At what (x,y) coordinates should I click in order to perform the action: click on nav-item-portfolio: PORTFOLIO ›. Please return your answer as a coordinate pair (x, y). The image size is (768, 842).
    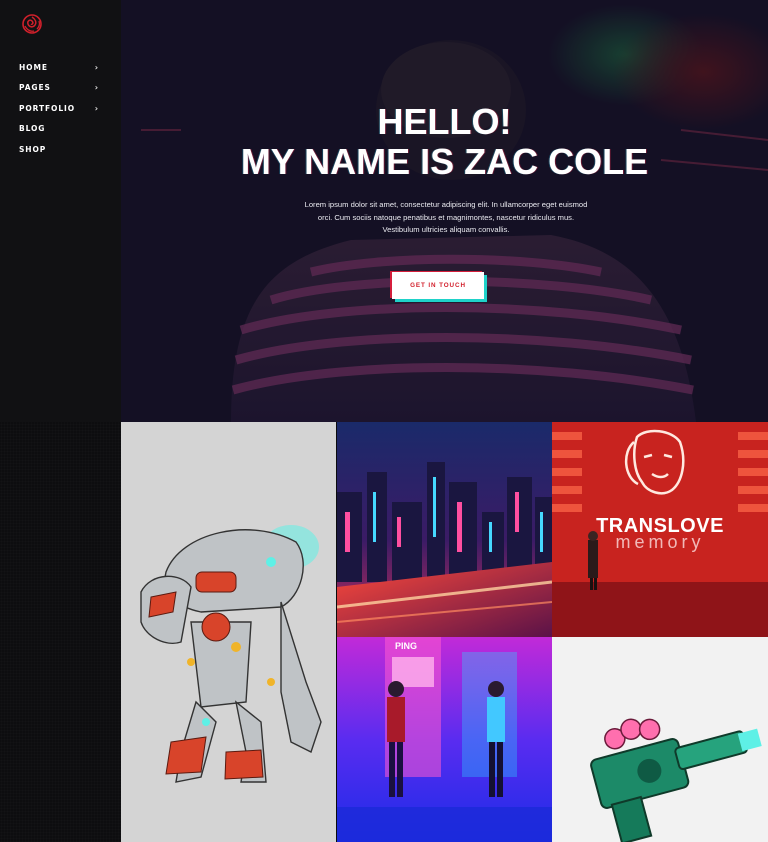
    Looking at the image, I should click on (60, 108).